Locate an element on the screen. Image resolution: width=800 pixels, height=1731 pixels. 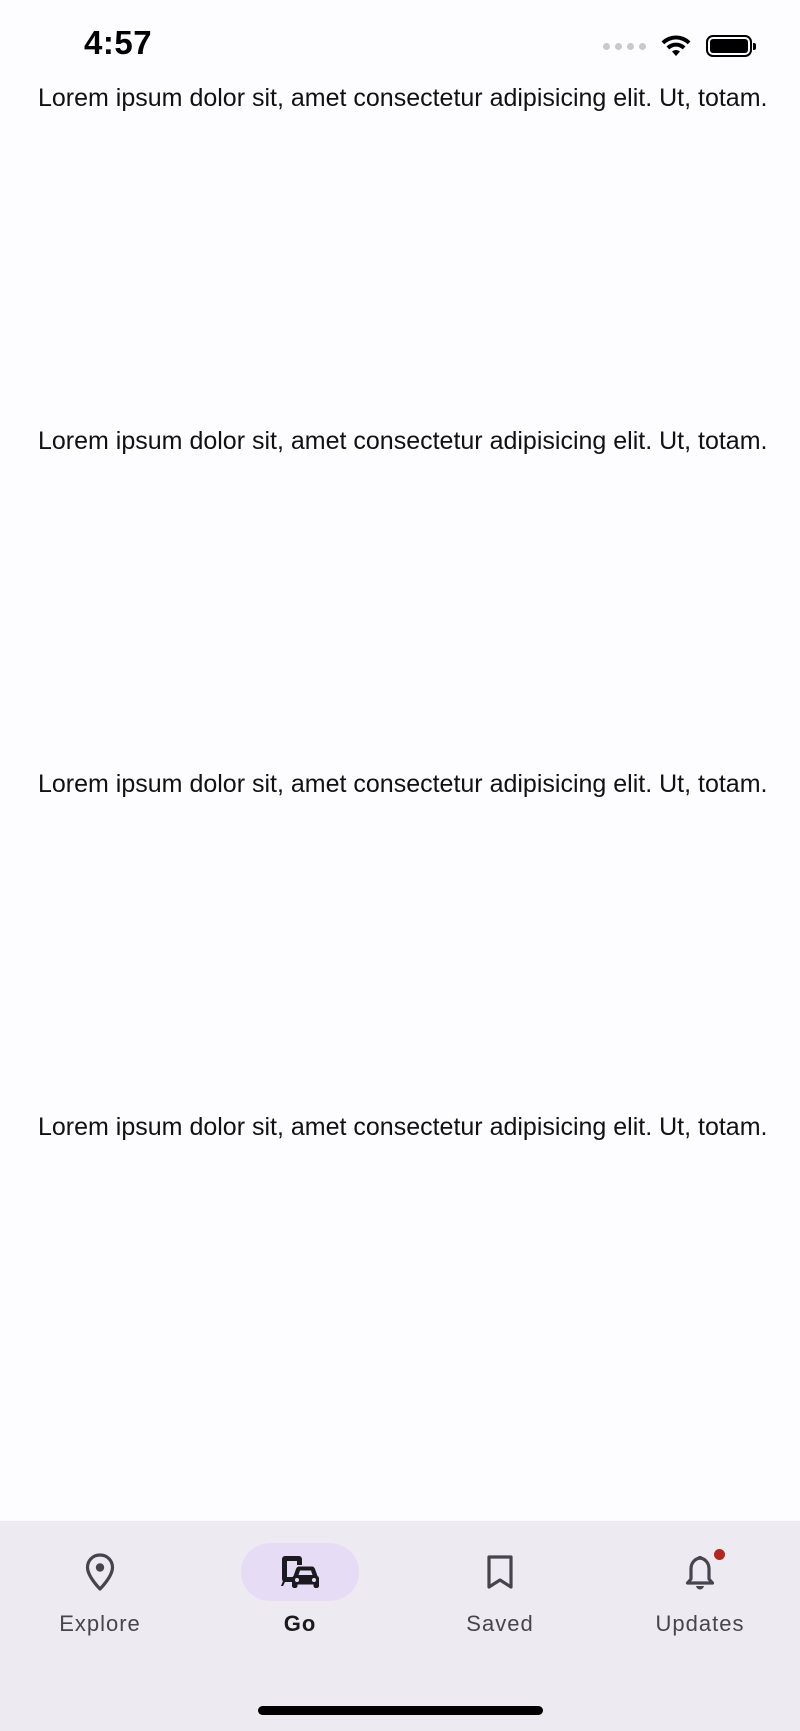
commute-icon is located at coordinates (300, 1572).